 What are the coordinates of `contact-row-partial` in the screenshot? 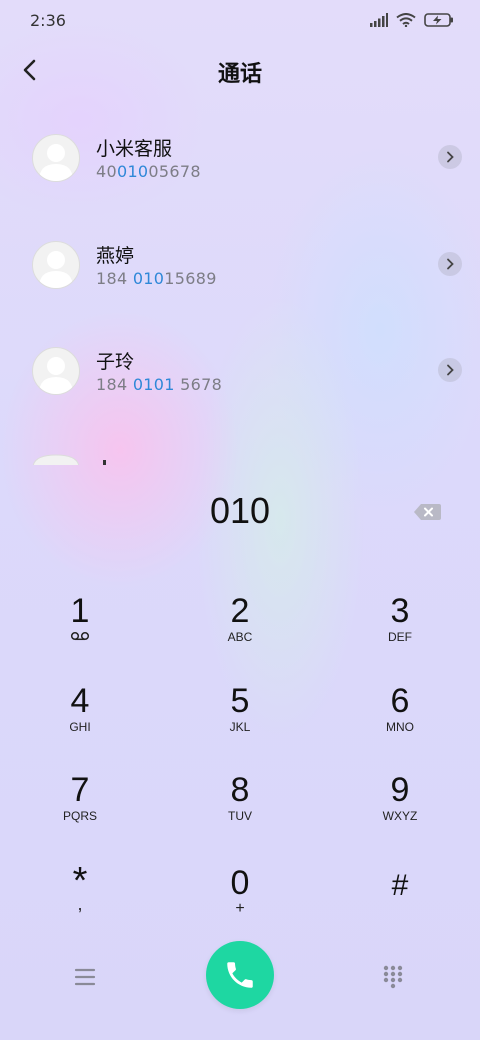 It's located at (240, 456).